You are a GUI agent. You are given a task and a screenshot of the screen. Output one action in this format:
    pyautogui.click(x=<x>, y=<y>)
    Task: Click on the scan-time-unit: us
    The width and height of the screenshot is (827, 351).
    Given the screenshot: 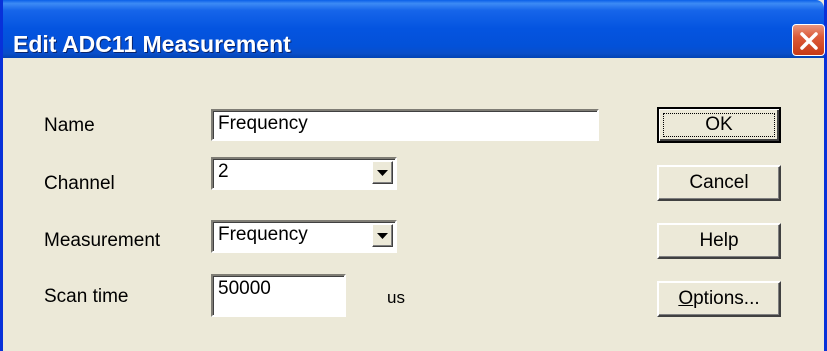 What is the action you would take?
    pyautogui.click(x=396, y=297)
    